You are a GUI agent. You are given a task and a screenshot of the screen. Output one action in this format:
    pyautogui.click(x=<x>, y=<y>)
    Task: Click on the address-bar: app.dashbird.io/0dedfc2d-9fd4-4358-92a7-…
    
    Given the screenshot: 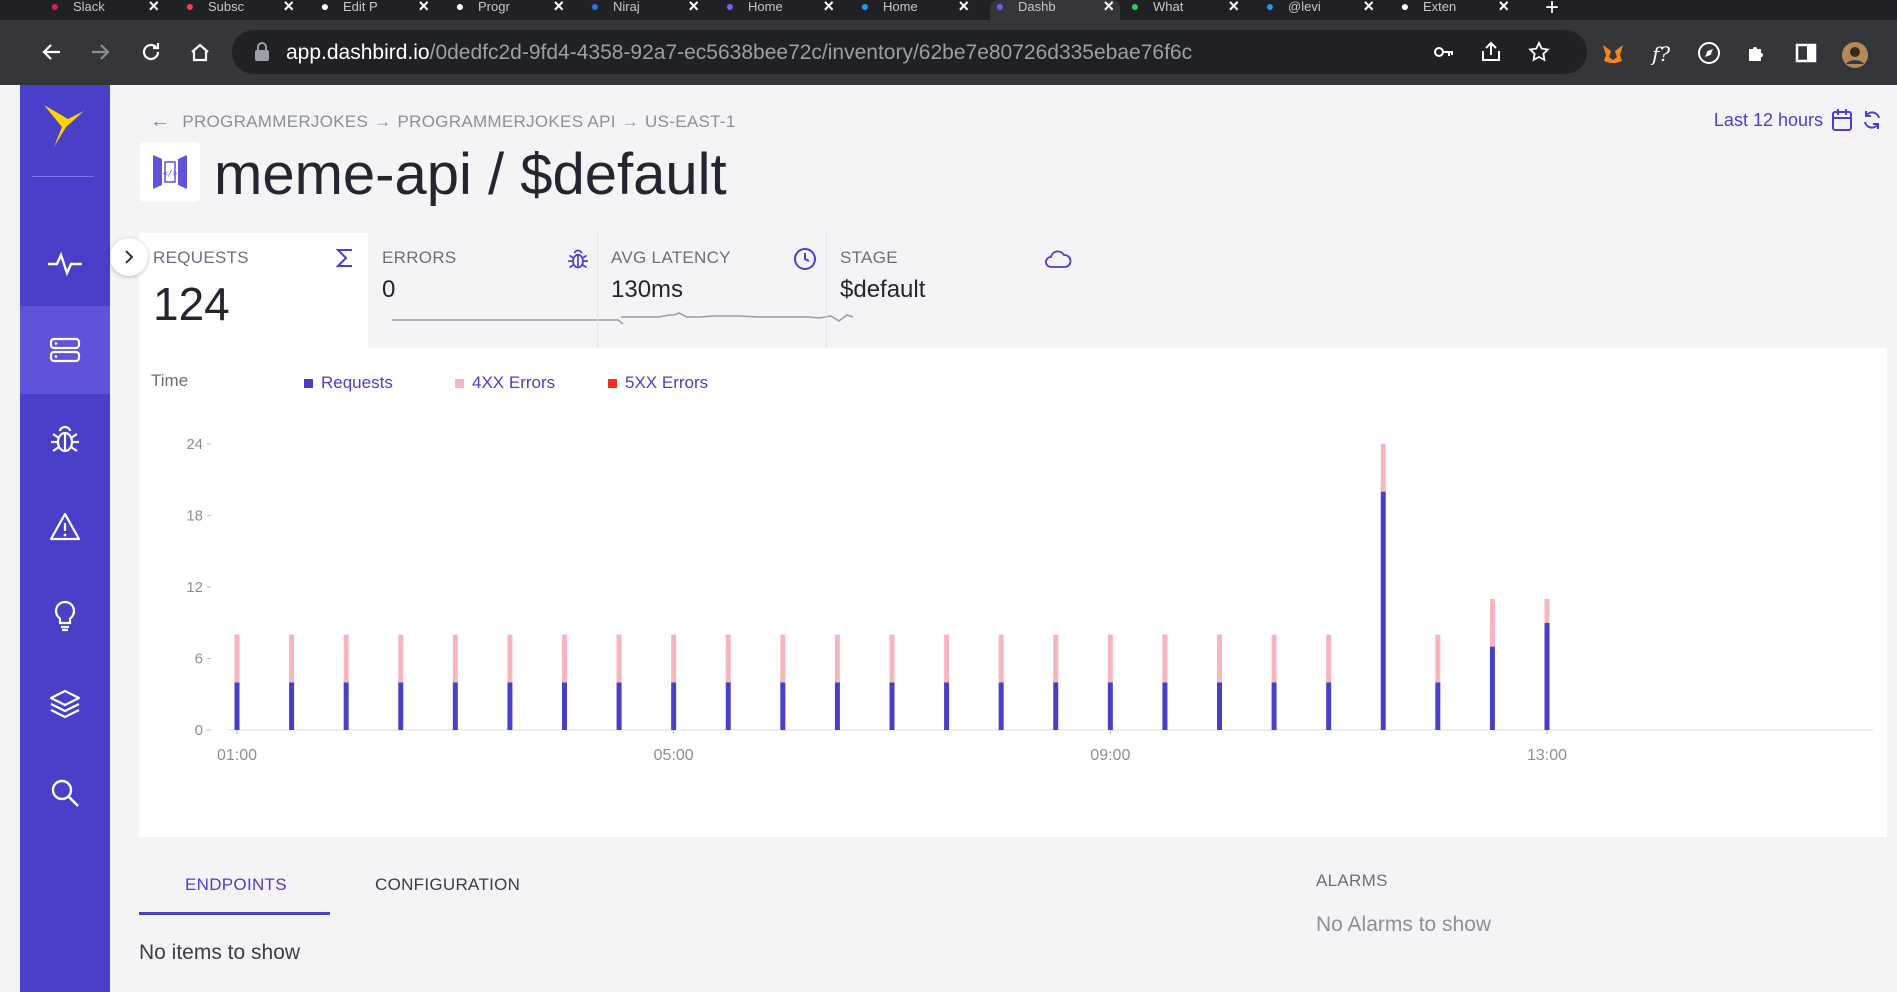 What is the action you would take?
    pyautogui.click(x=909, y=52)
    